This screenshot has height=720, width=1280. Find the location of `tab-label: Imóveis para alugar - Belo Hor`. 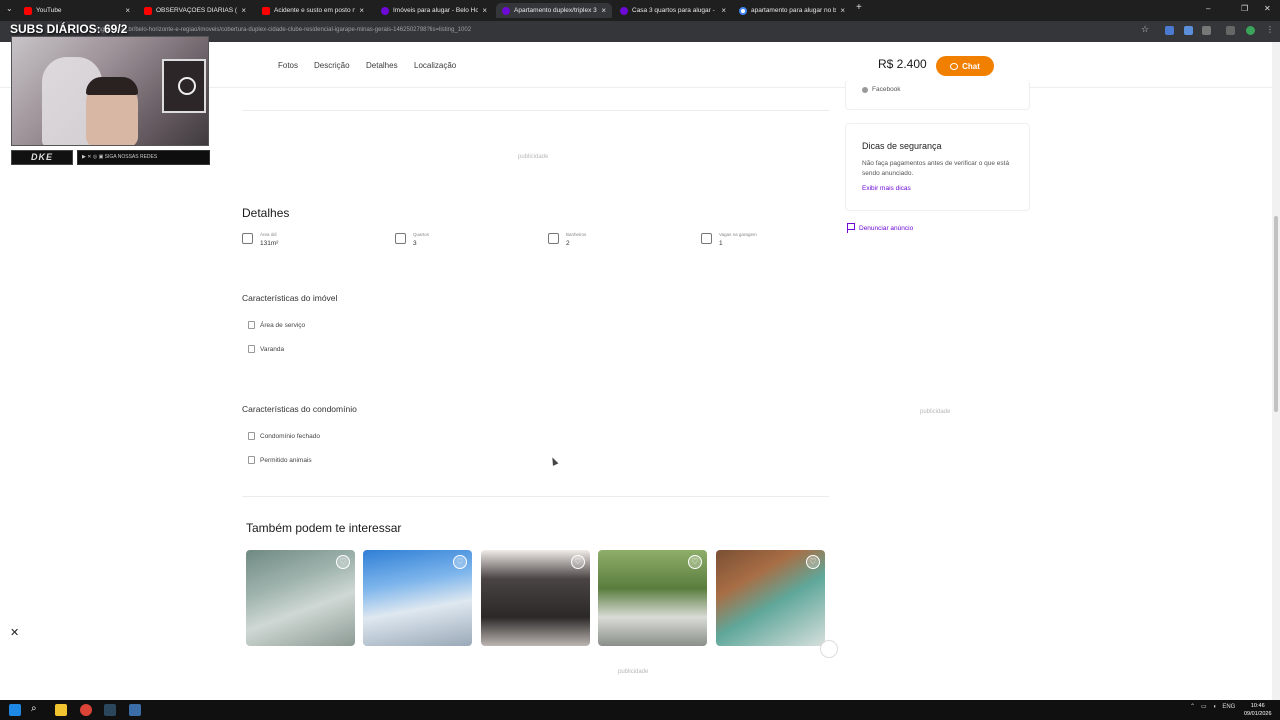

tab-label: Imóveis para alugar - Belo Hor is located at coordinates (436, 10).